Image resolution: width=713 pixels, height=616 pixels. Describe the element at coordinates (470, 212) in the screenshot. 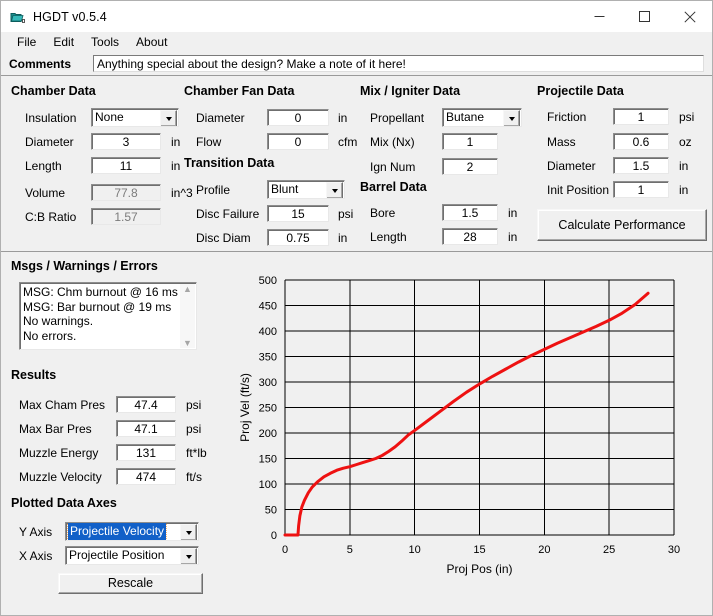

I see `barrel-bore-input: 1.5` at that location.